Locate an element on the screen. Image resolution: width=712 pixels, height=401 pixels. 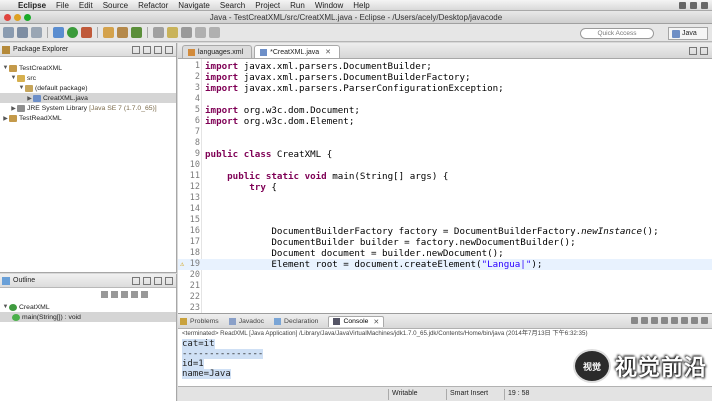
tree-item-testreadxml: ▶ TestReadXML is located at coordinates (88, 118).